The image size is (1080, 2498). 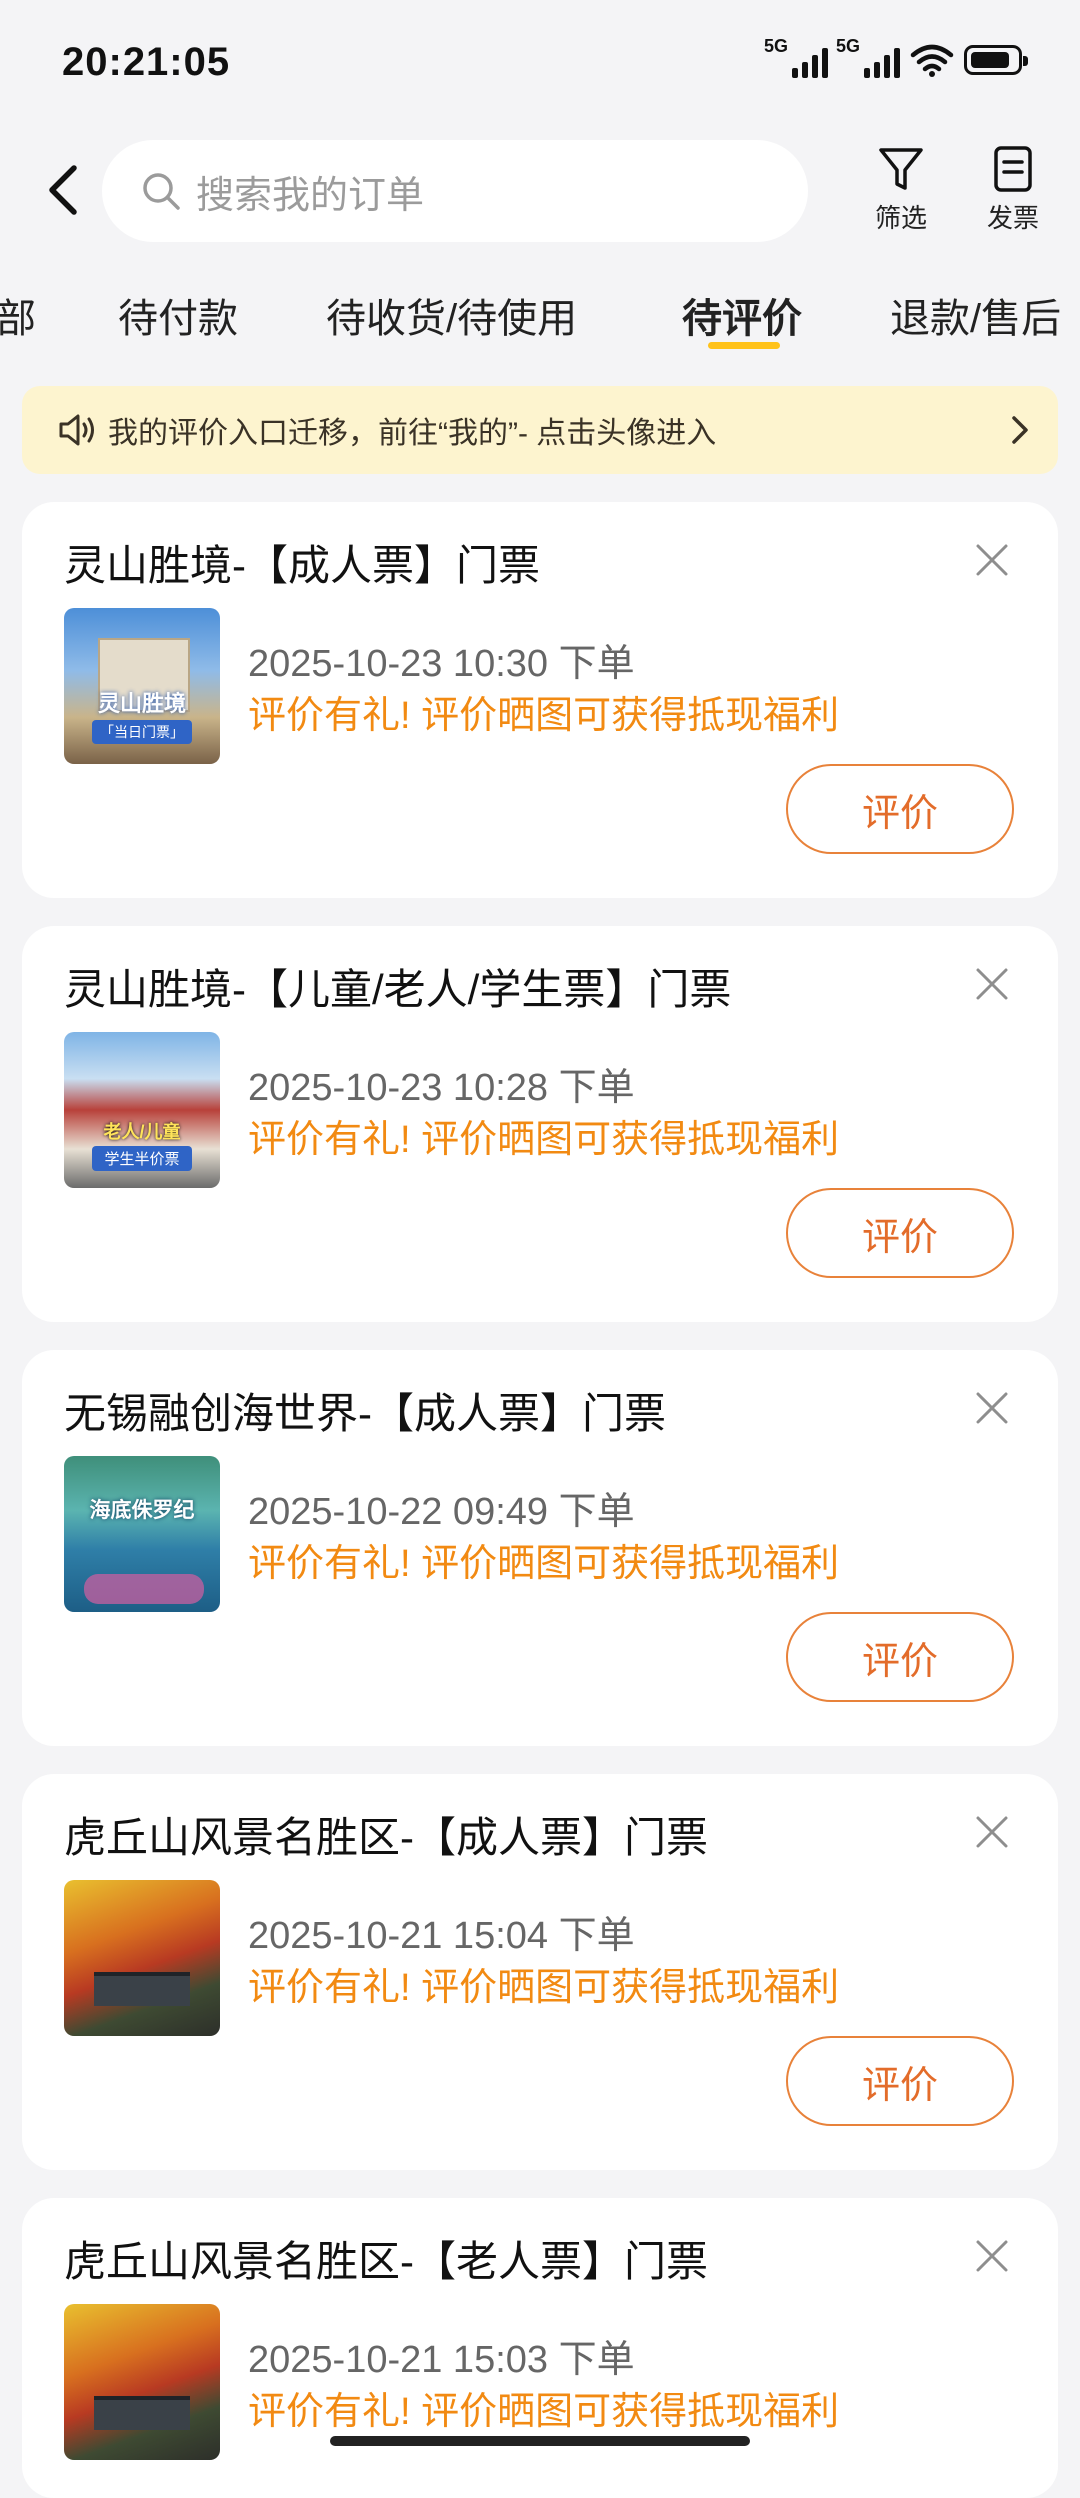 I want to click on order-date: 2025-10-23 10:30 下单, so click(x=441, y=664).